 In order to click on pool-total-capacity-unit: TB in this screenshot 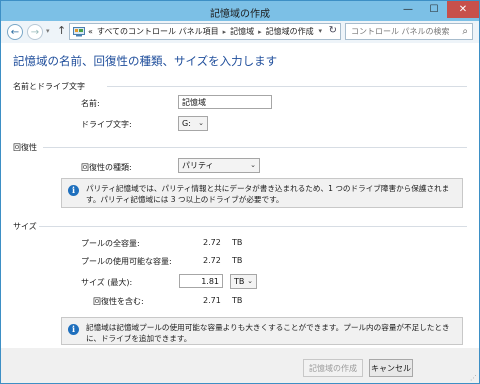, I will do `click(237, 242)`.